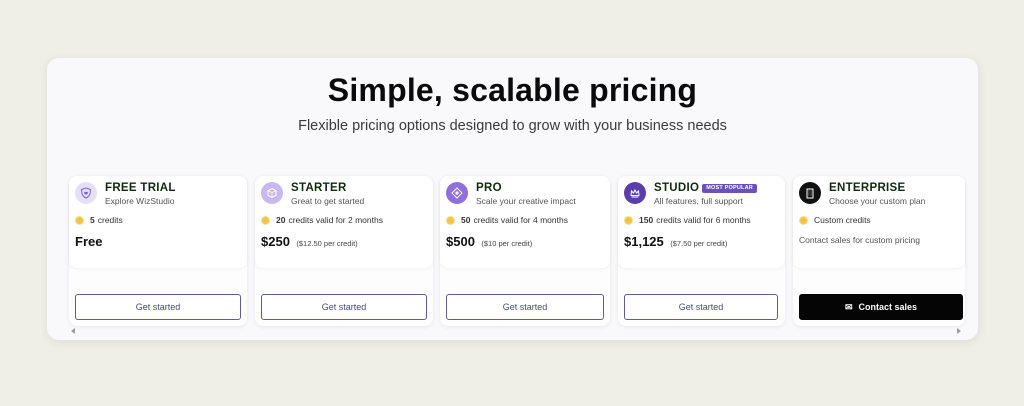 The height and width of the screenshot is (406, 1024). Describe the element at coordinates (460, 241) in the screenshot. I see `plan-price: $500` at that location.